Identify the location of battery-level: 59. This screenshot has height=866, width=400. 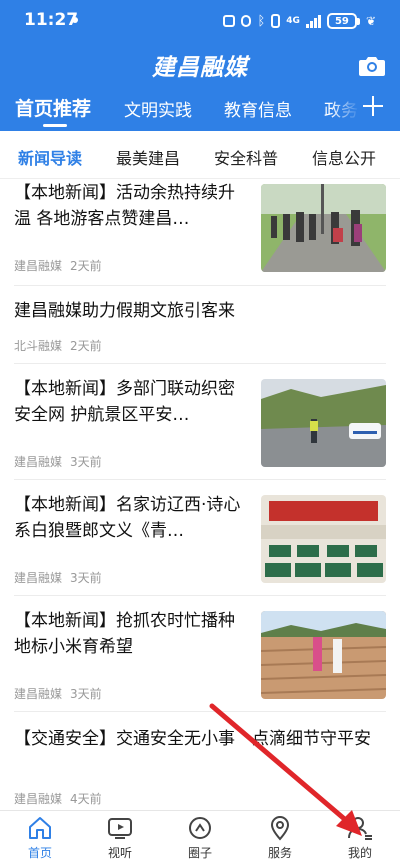
(341, 21).